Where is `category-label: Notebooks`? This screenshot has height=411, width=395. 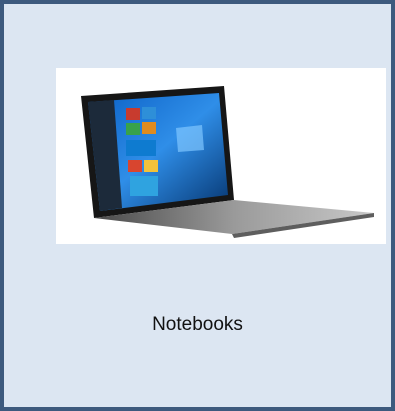
category-label: Notebooks is located at coordinates (197, 324).